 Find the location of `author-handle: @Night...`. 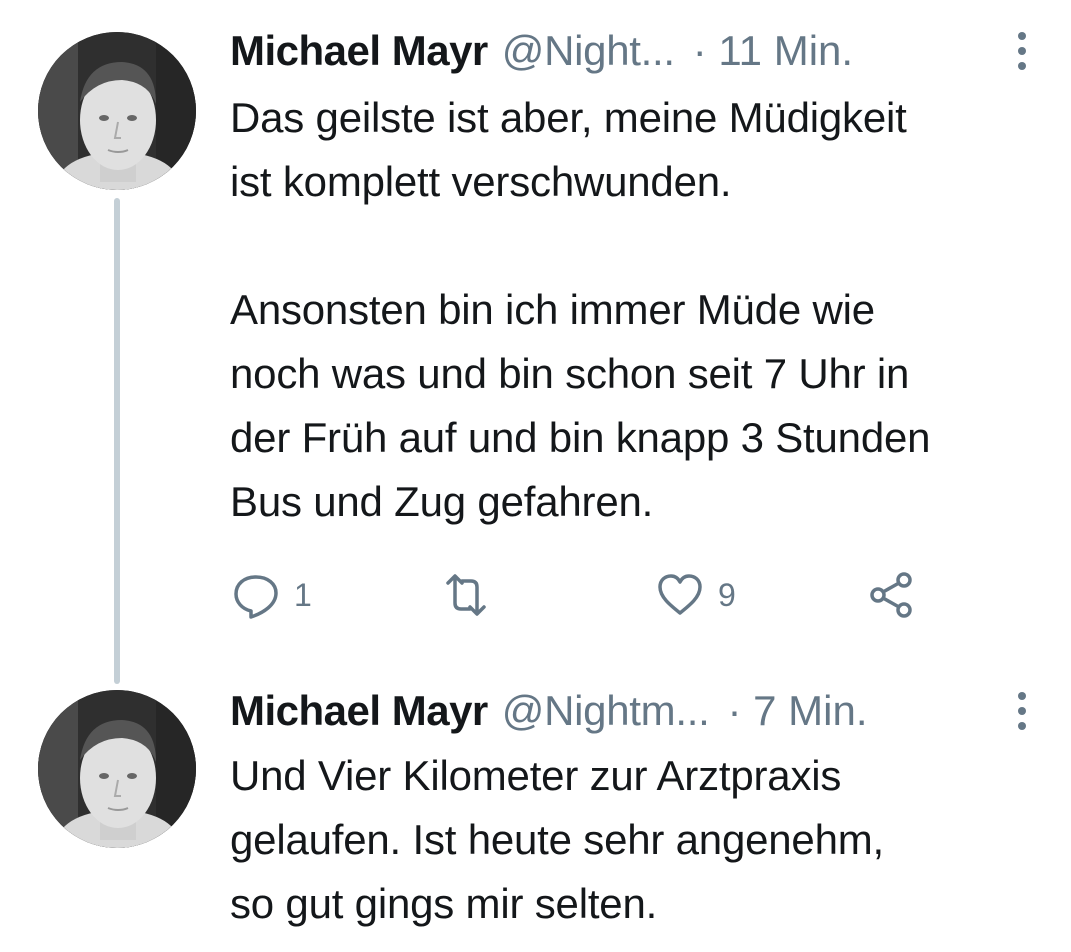

author-handle: @Night... is located at coordinates (588, 51).